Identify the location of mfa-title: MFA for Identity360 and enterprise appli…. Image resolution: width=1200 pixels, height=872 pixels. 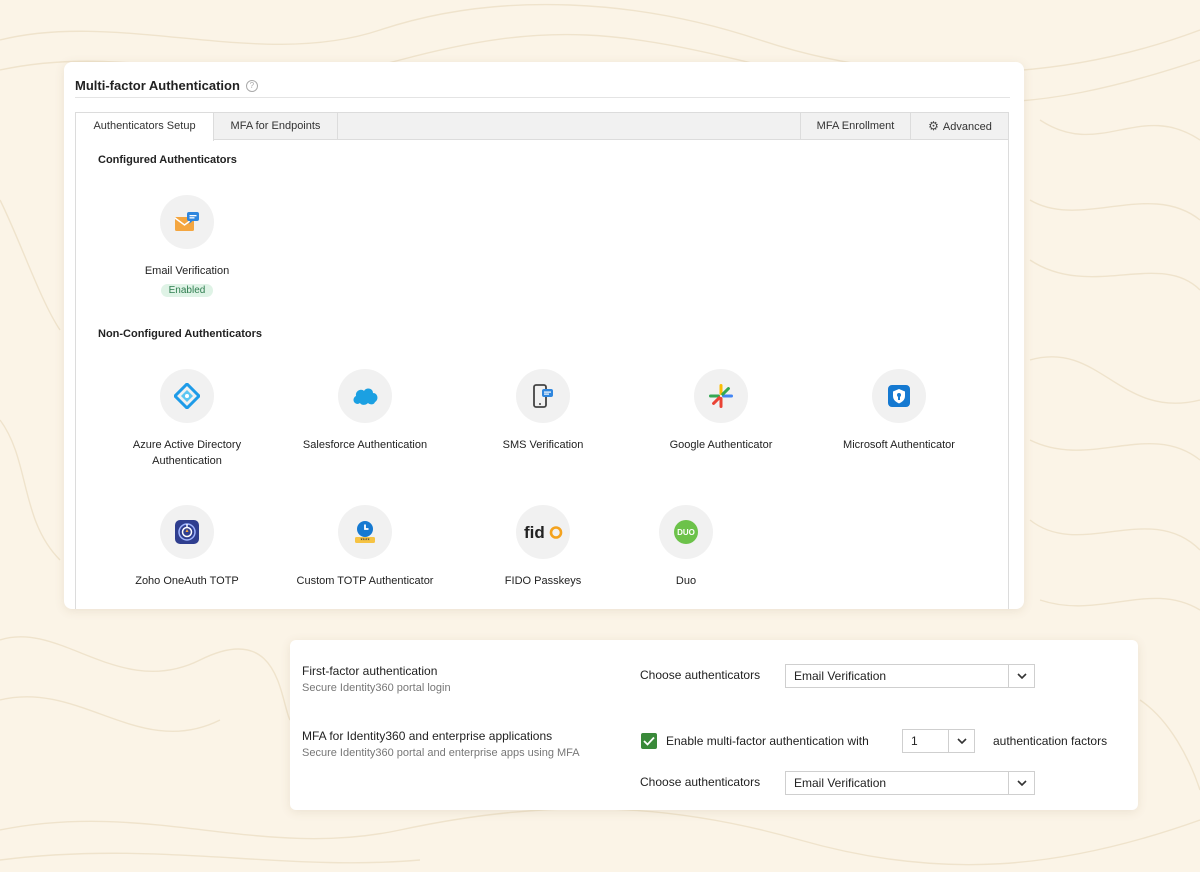
(427, 736).